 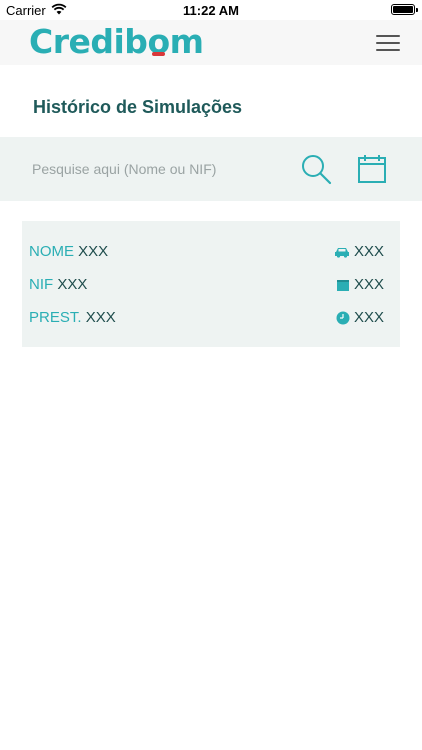 What do you see at coordinates (404, 9) in the screenshot?
I see `battery-icon` at bounding box center [404, 9].